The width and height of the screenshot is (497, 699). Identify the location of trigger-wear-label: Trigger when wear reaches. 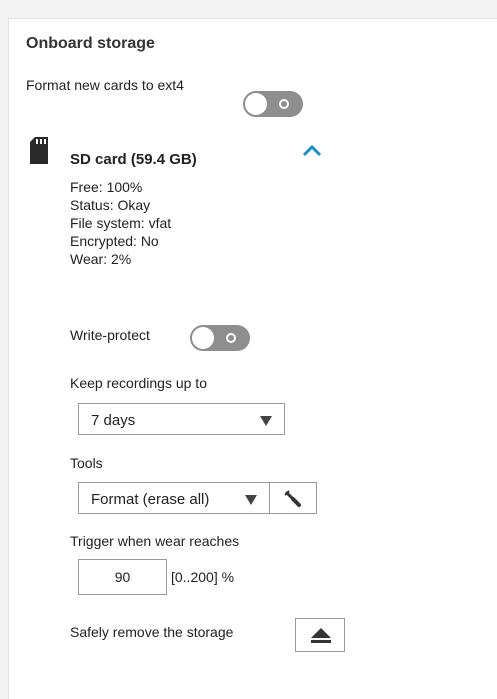
(155, 541).